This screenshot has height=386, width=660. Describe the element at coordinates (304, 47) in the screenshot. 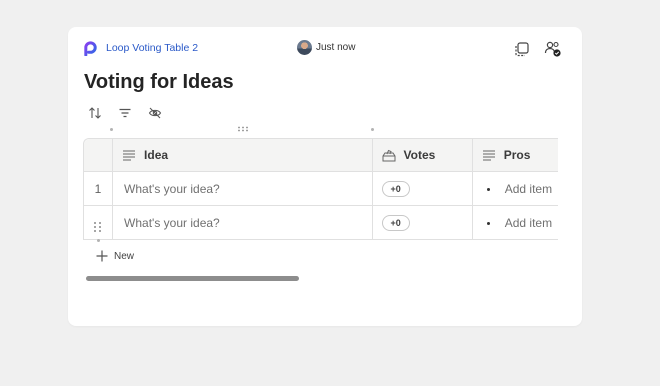

I see `avatar` at that location.